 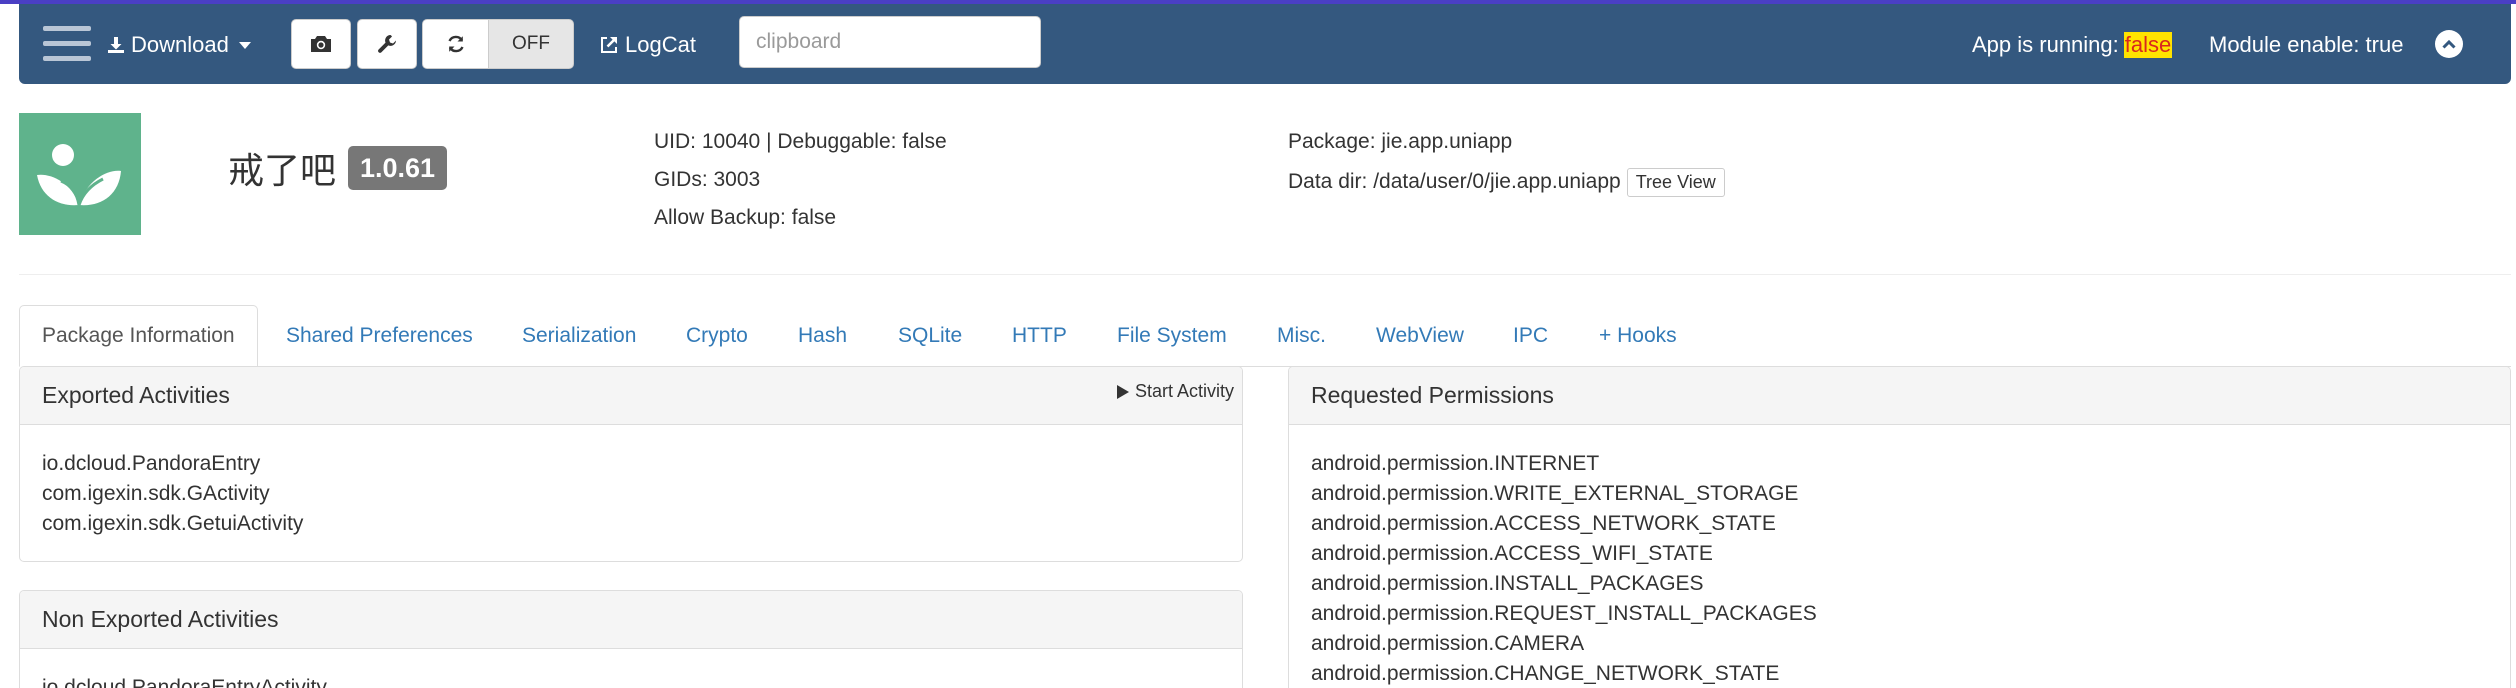 I want to click on gids-info: GIDs: 3003, so click(x=707, y=179).